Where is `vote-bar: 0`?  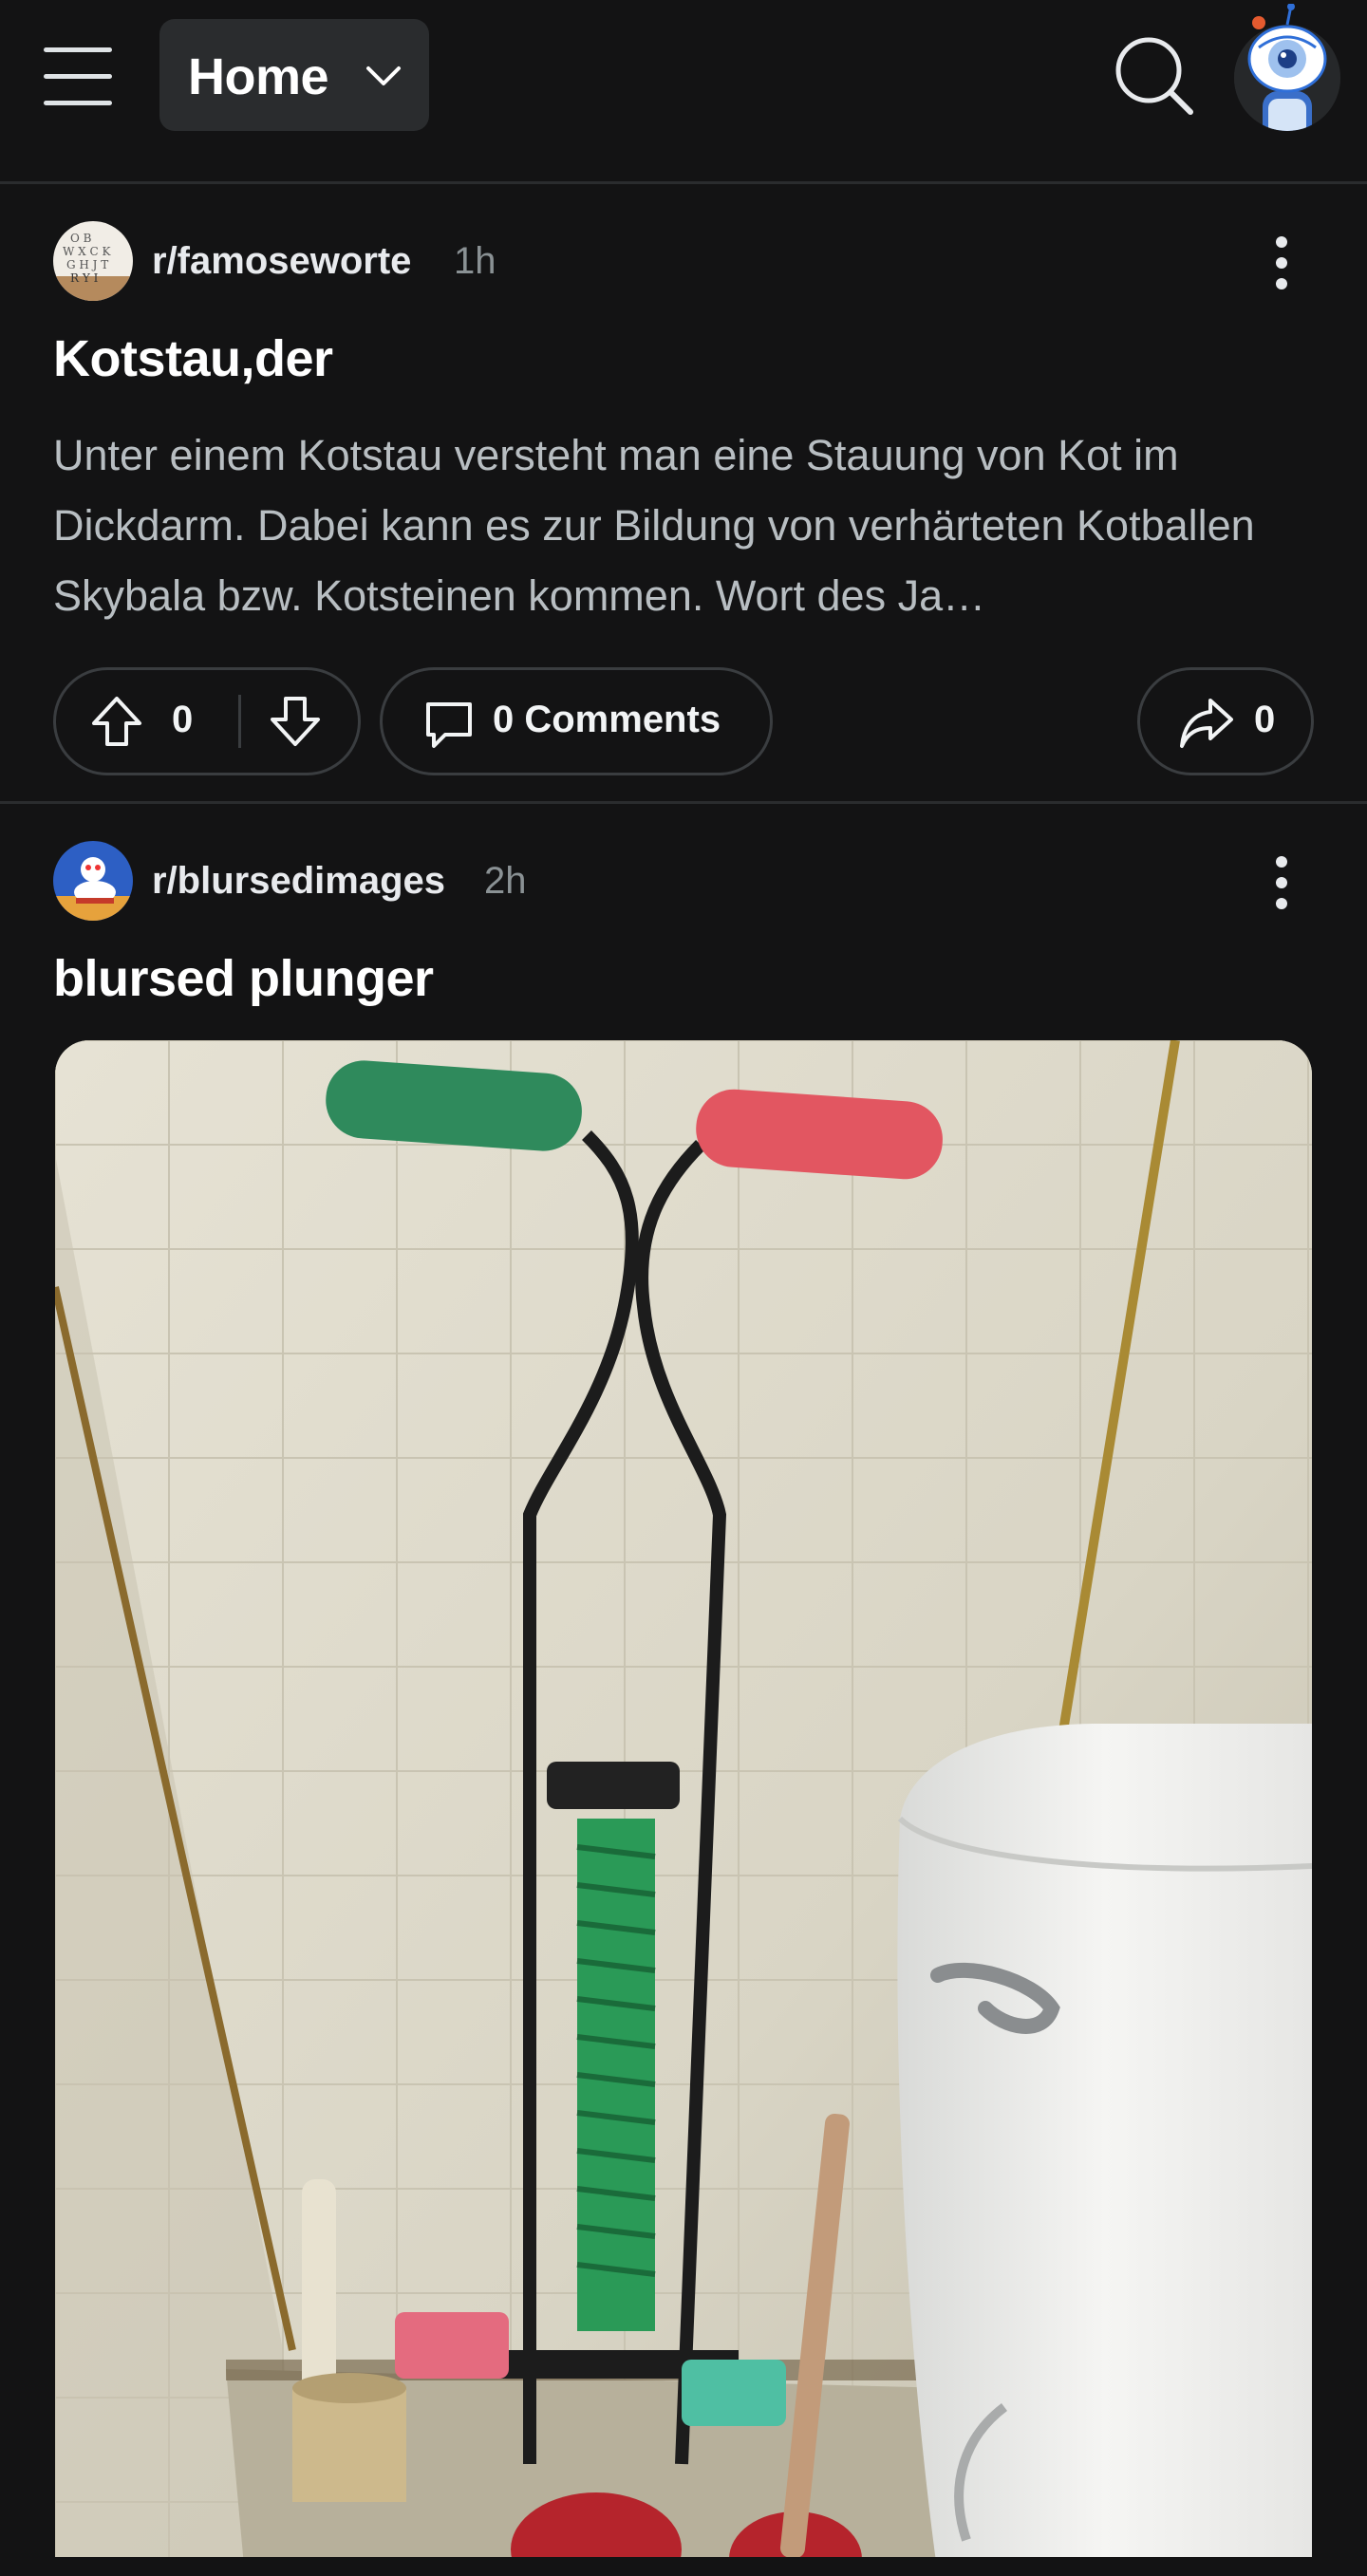 vote-bar: 0 is located at coordinates (207, 721).